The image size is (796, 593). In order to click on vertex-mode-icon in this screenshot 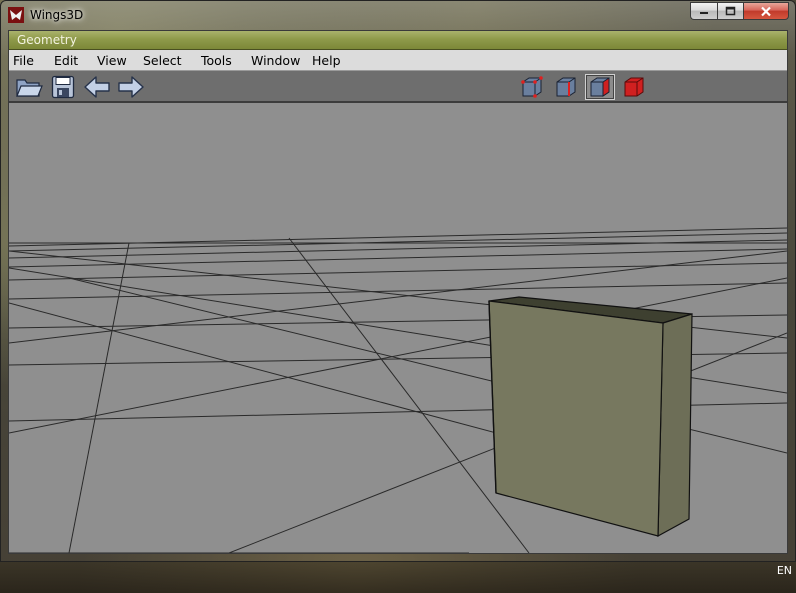, I will do `click(532, 87)`.